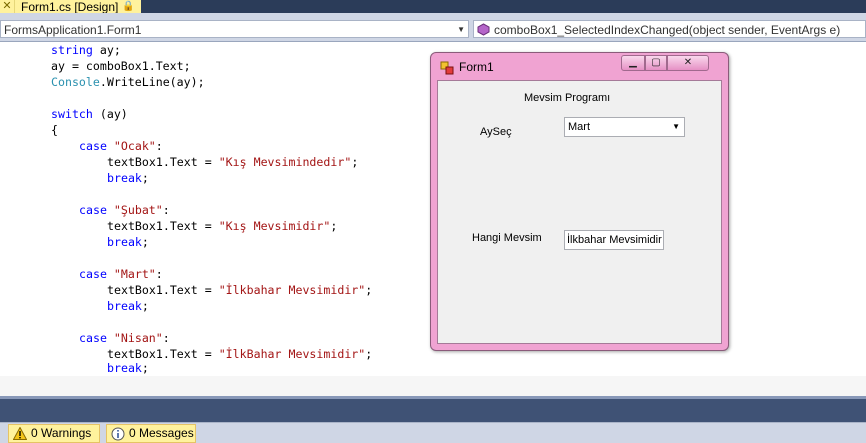 The image size is (866, 443). Describe the element at coordinates (567, 98) in the screenshot. I see `program-title-label: Mevsim Programı` at that location.